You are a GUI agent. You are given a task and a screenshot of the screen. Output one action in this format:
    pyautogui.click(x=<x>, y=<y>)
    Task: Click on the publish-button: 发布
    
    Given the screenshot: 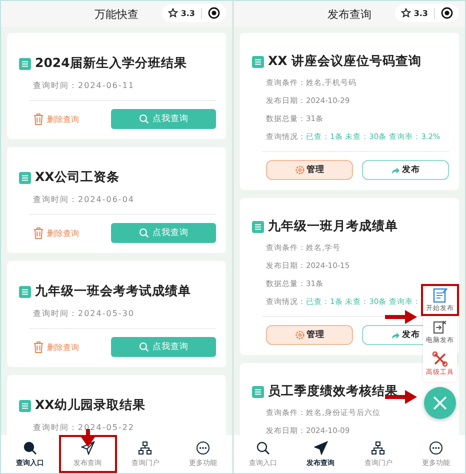 What is the action you would take?
    pyautogui.click(x=405, y=170)
    